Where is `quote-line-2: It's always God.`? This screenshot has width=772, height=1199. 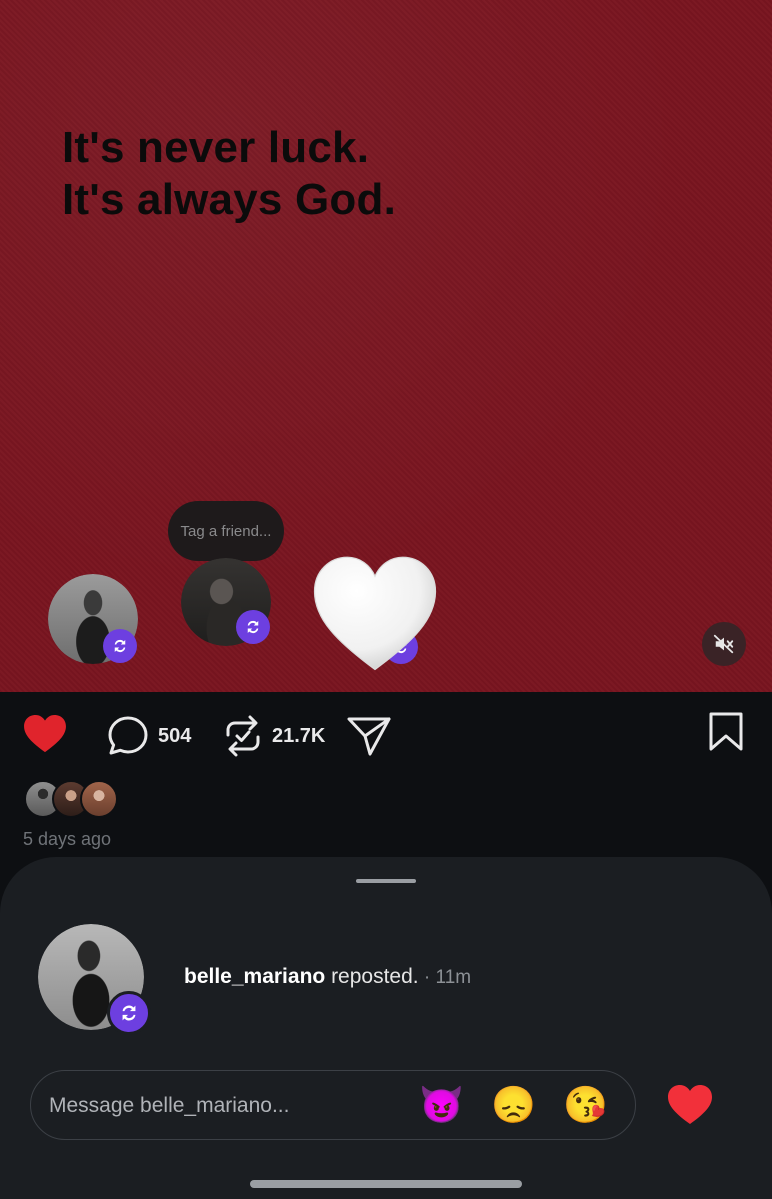 quote-line-2: It's always God. is located at coordinates (229, 199).